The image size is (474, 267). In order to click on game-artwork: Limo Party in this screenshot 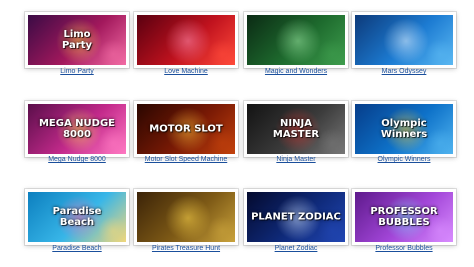, I will do `click(77, 40)`.